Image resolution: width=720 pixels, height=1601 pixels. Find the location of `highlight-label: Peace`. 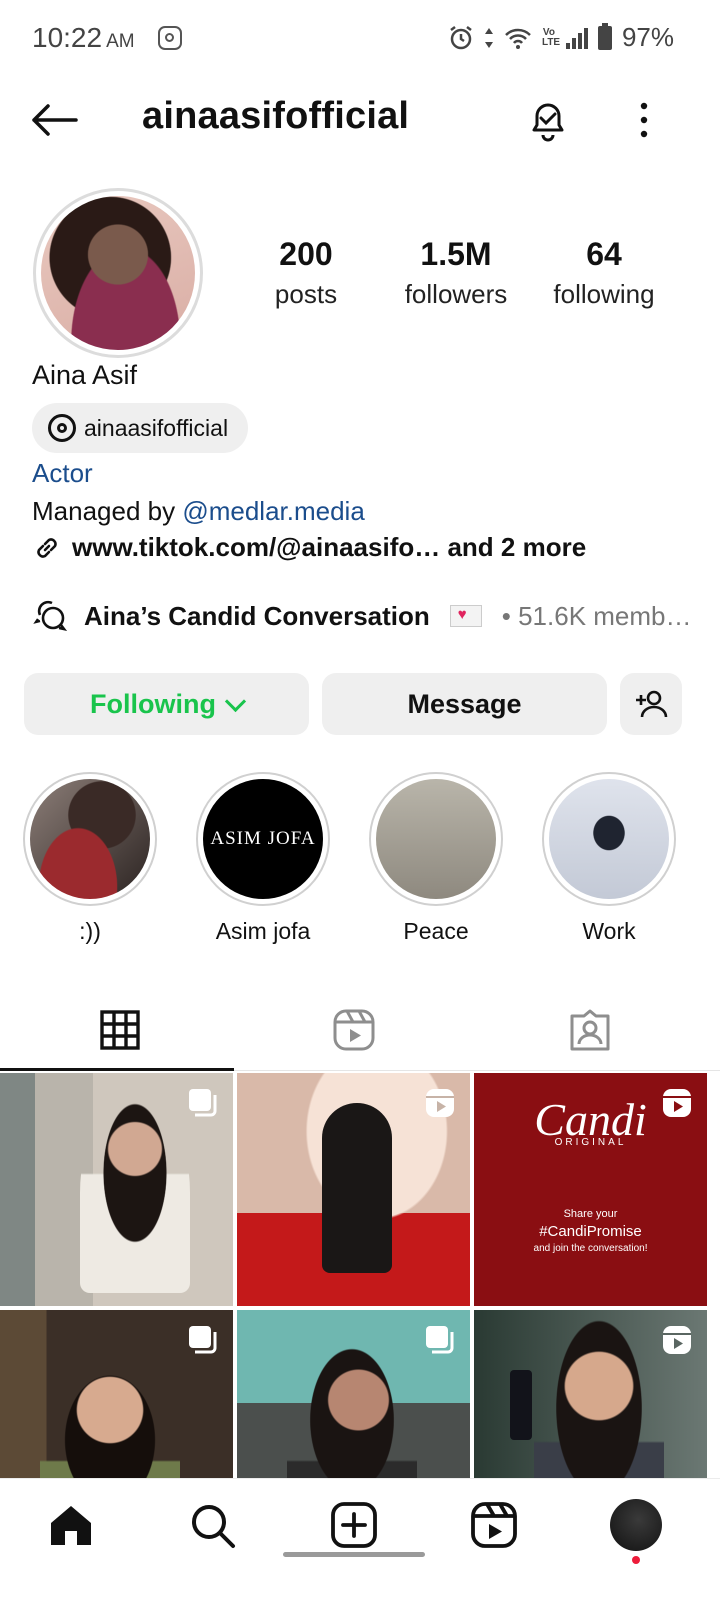

highlight-label: Peace is located at coordinates (436, 931).